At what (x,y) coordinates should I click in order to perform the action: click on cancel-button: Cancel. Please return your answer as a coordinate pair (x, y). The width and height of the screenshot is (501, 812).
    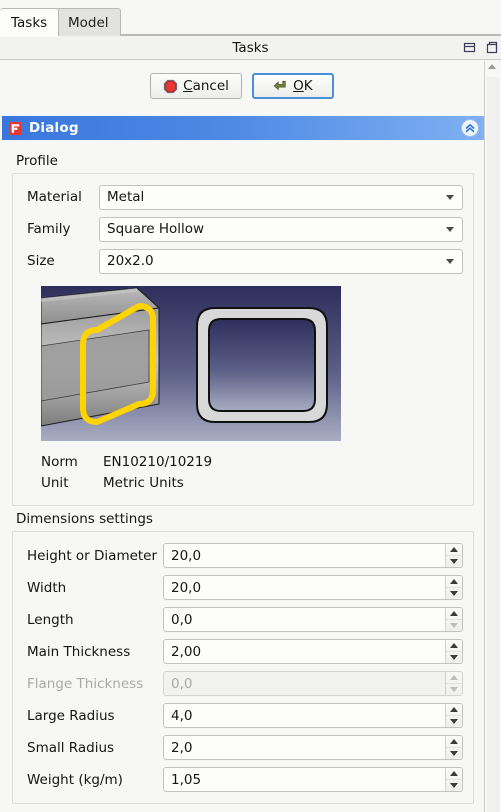
    Looking at the image, I should click on (196, 86).